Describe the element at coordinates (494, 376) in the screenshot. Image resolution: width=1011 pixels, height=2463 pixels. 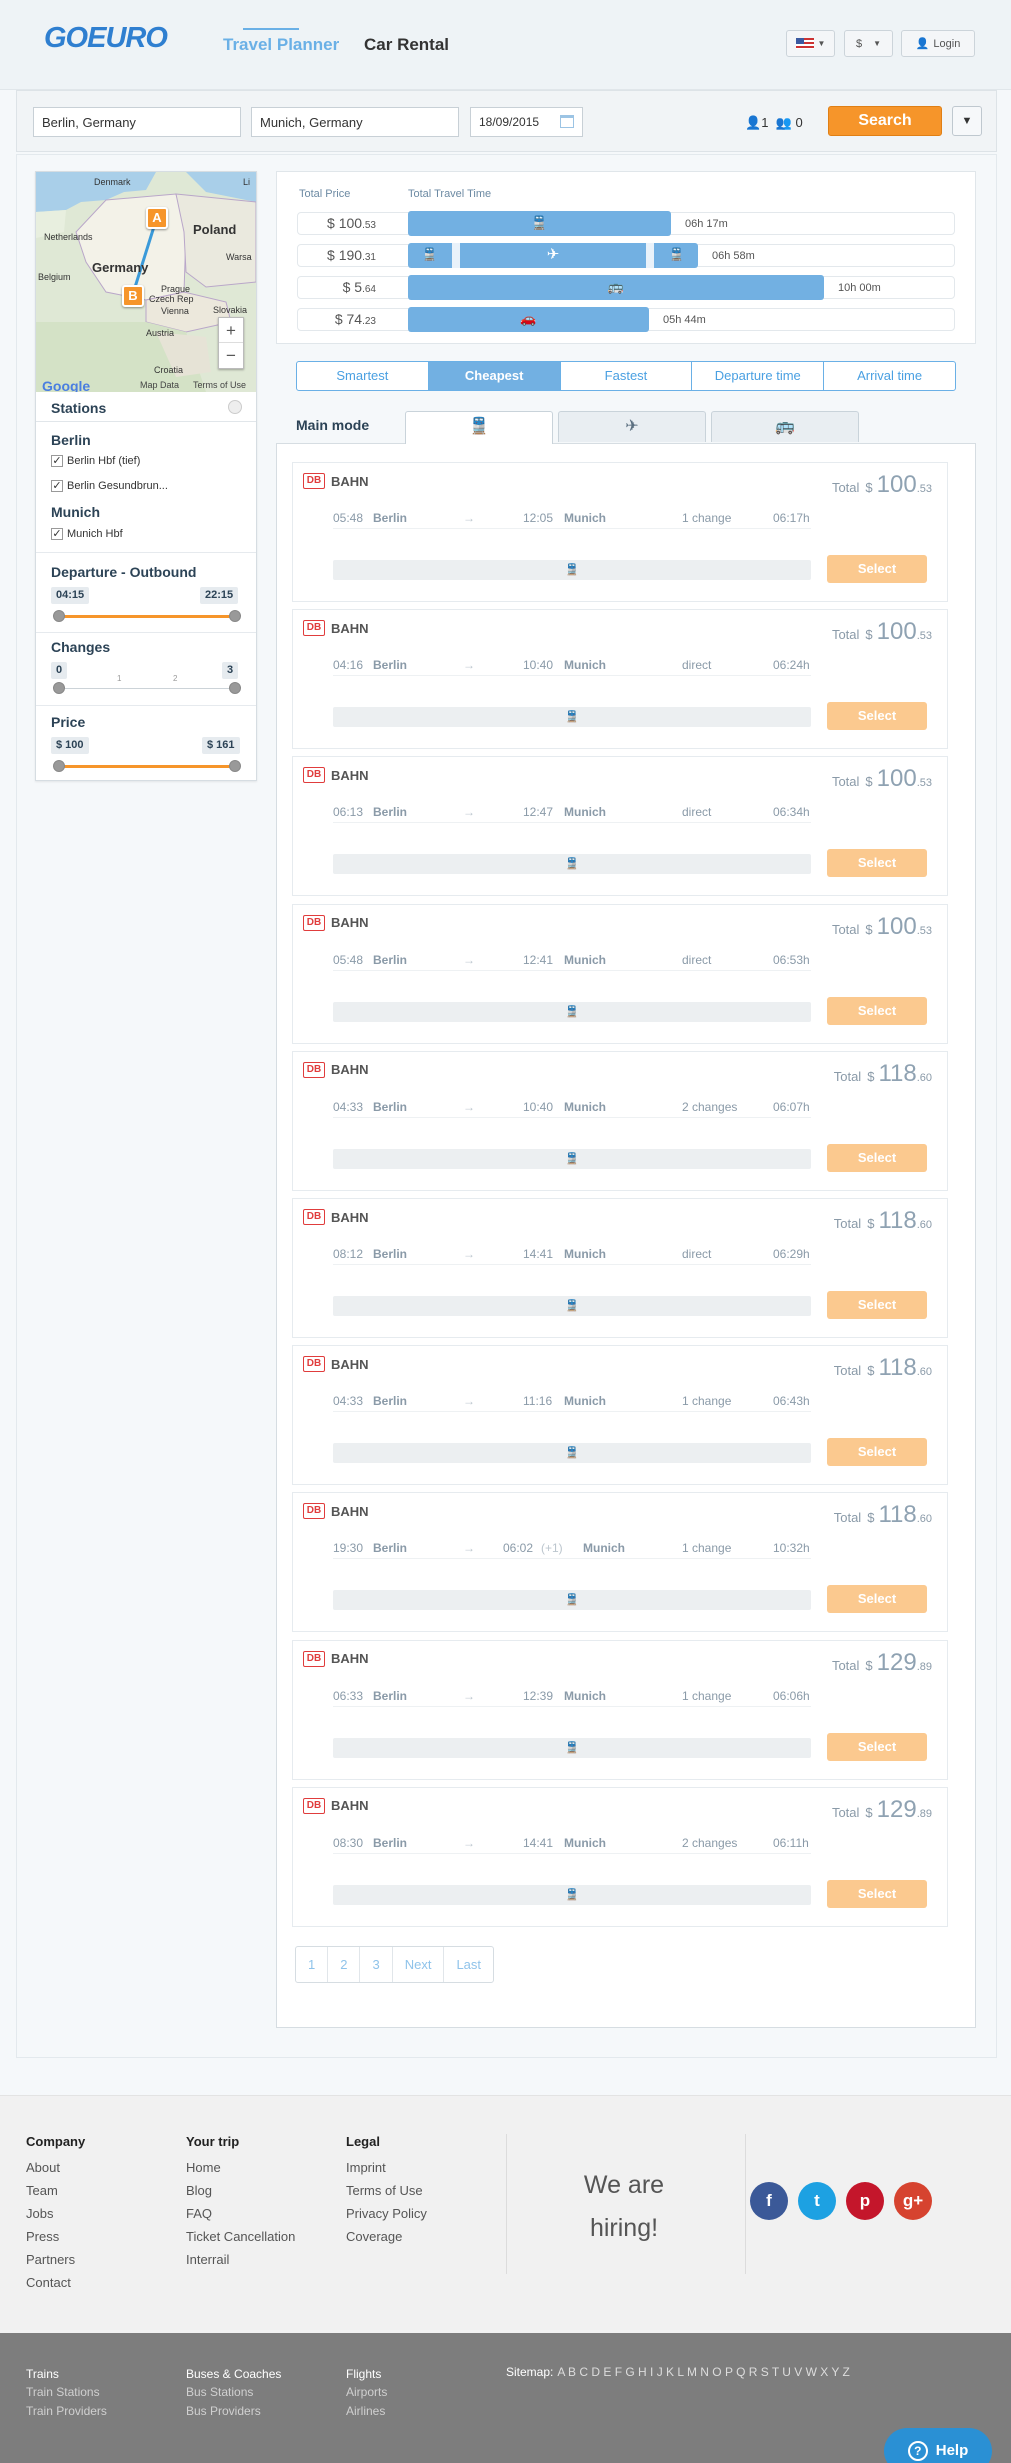
I see `sort-tab-cheapest: Cheapest` at that location.